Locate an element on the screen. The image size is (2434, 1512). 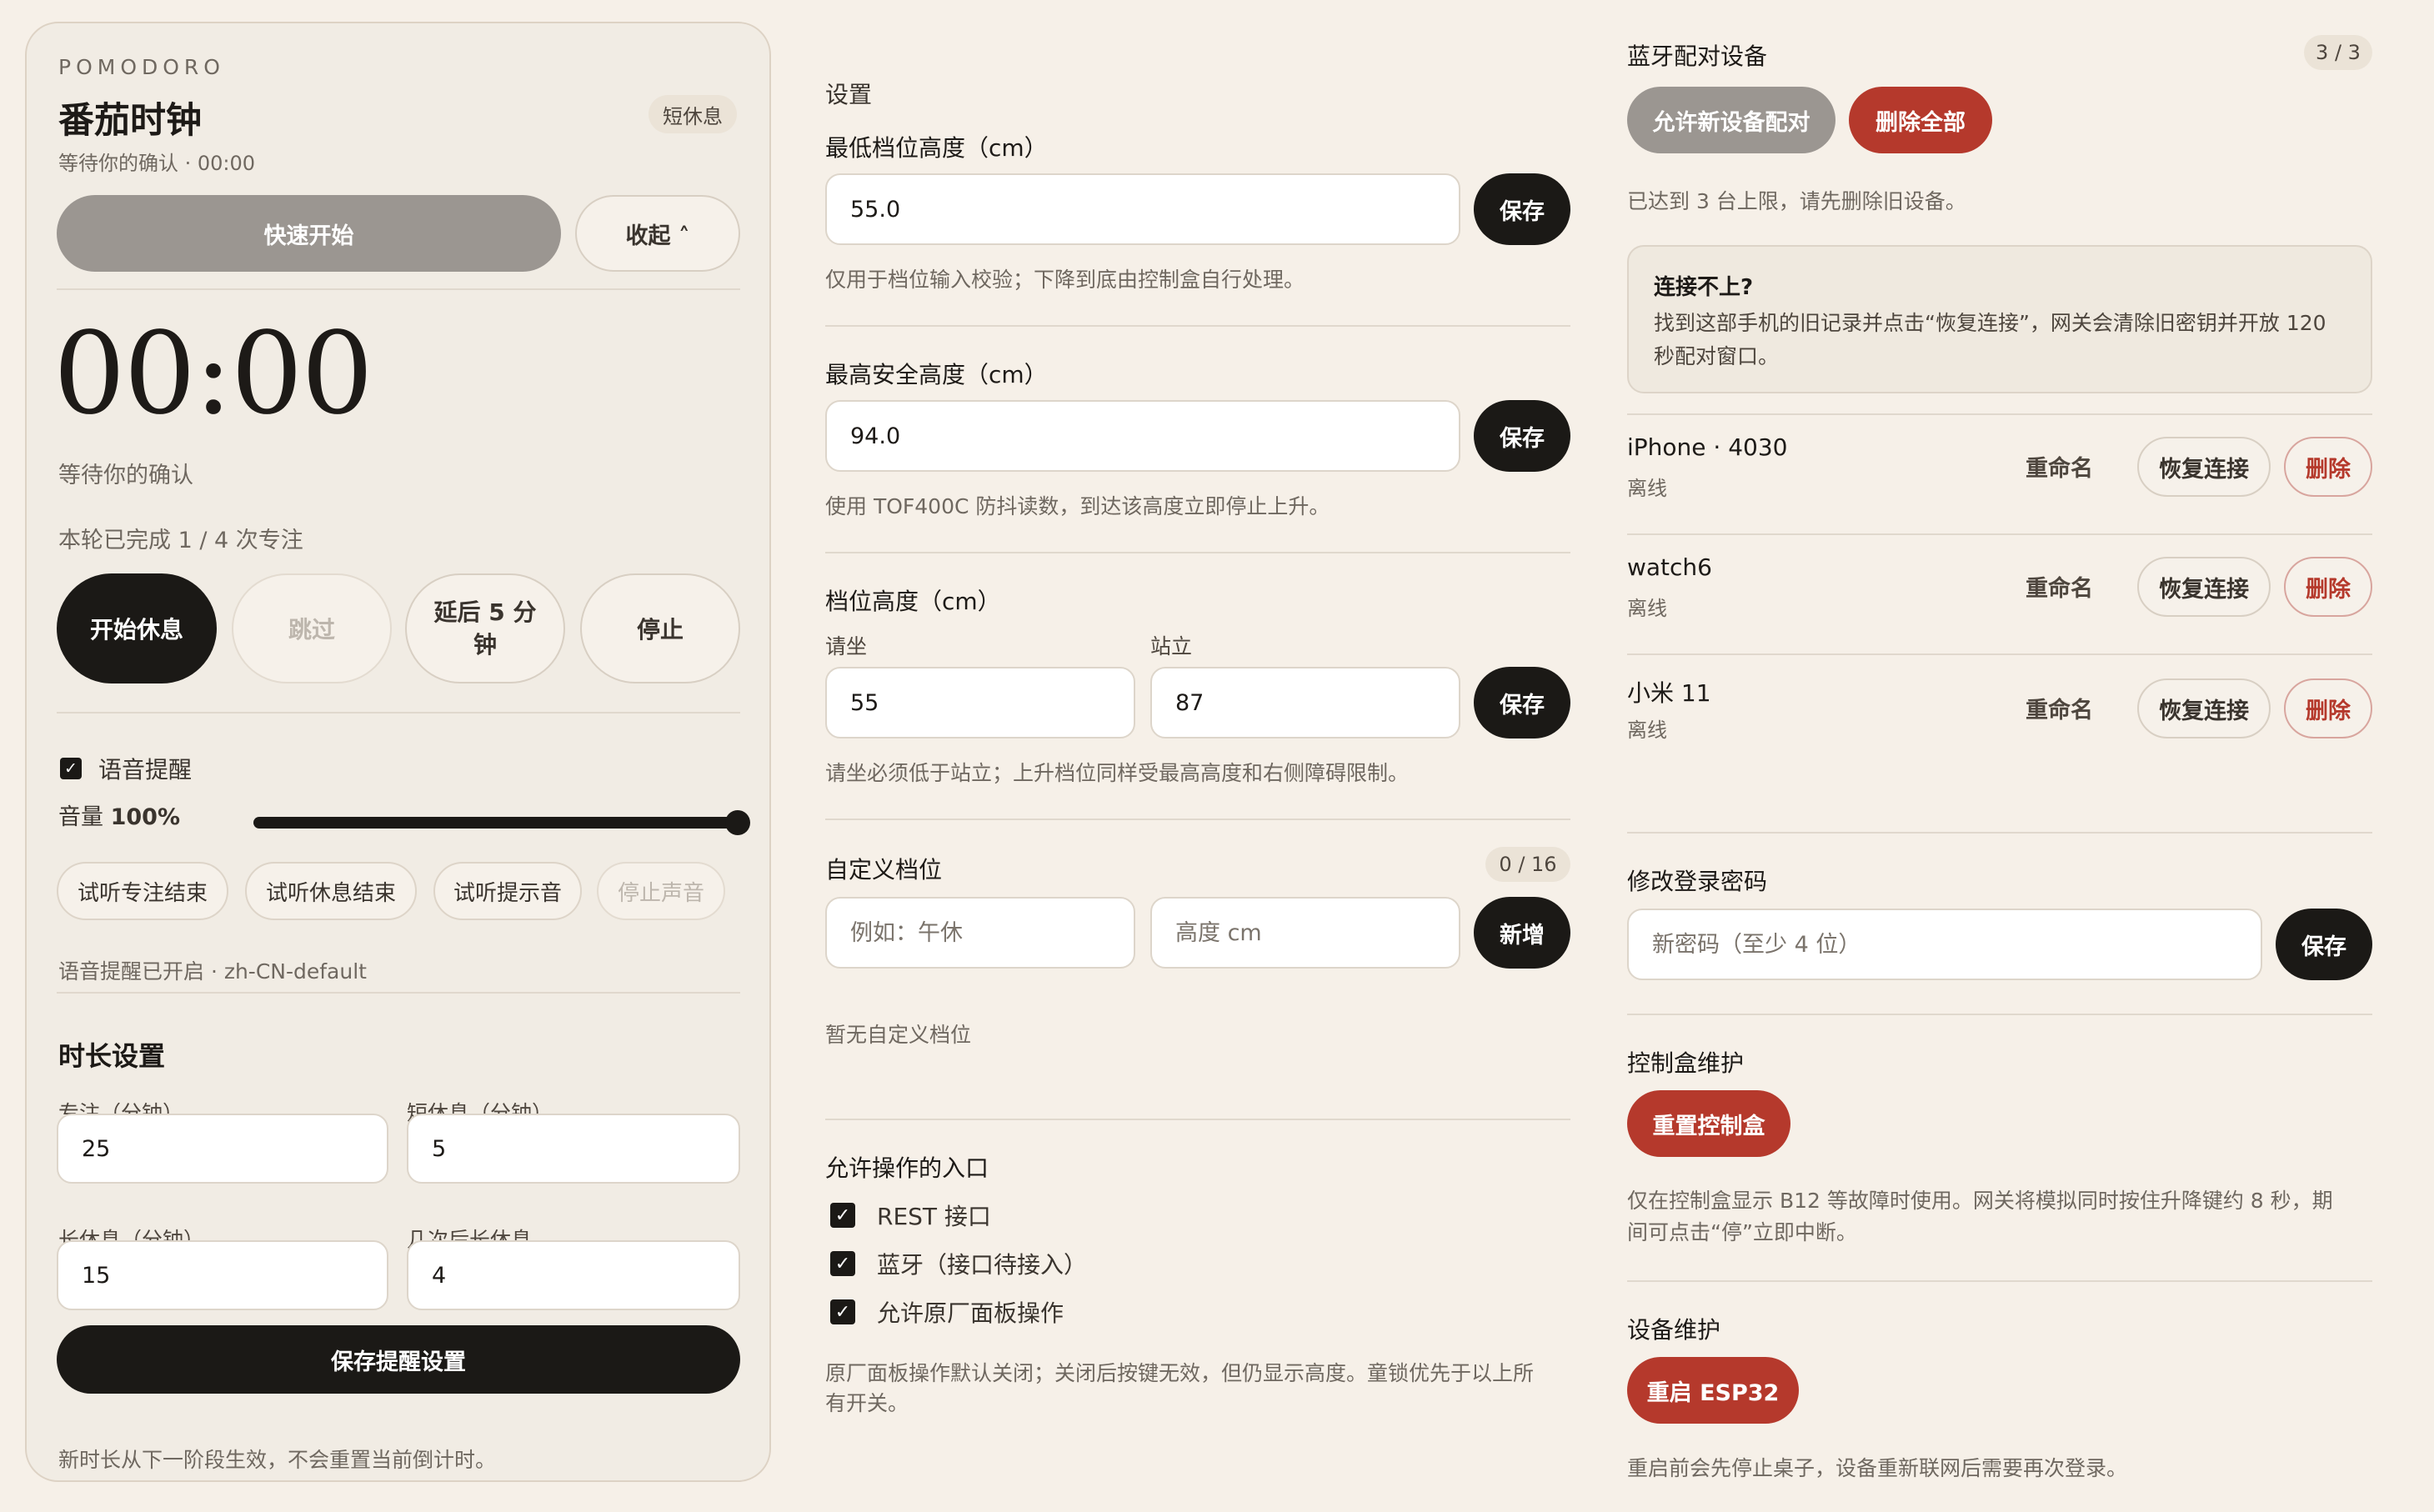
min-height-input is located at coordinates (1143, 209).